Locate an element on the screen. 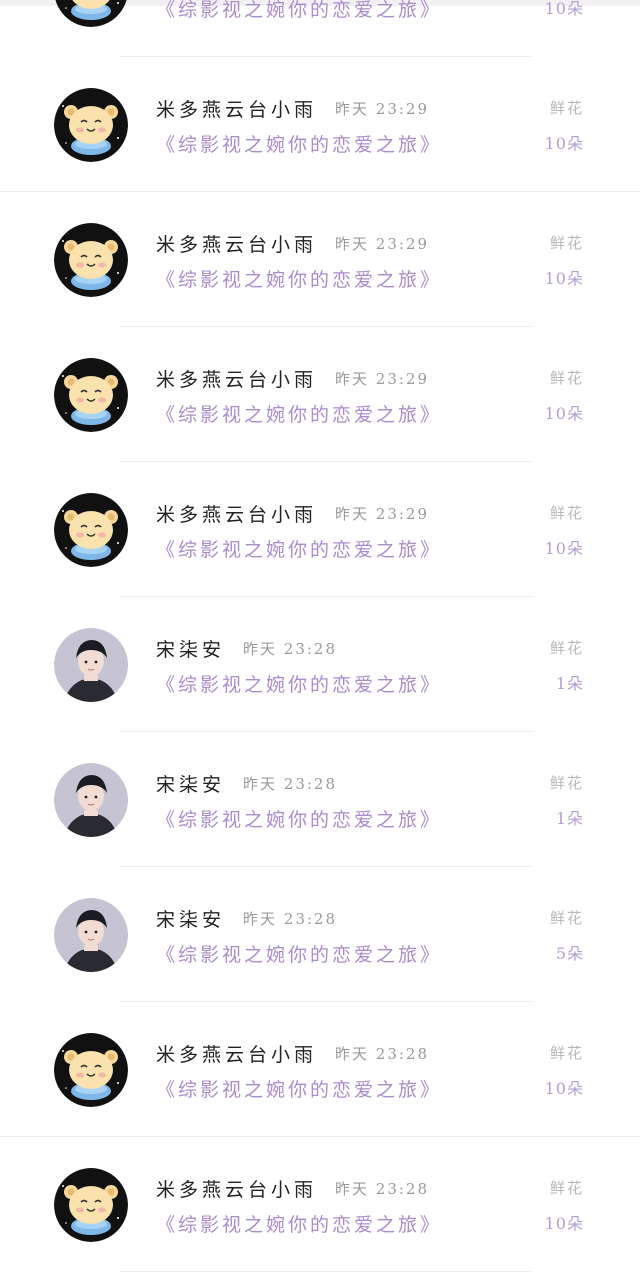 The width and height of the screenshot is (640, 1280). gift-record-row: 米多燕云台小雨昨天 23:29《综影视之婉你的恋爱之旅》鲜花10朵 is located at coordinates (320, 28).